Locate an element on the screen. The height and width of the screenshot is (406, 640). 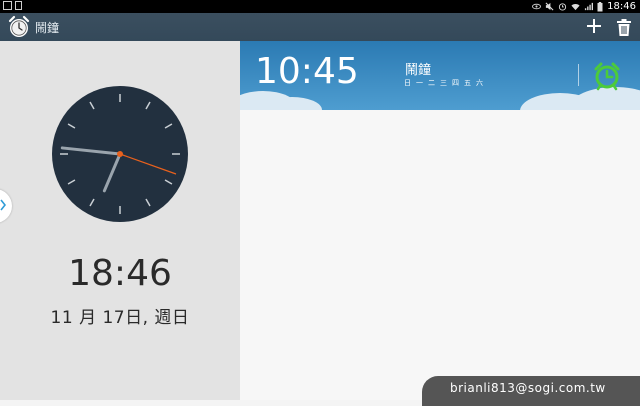
chevron-right-icon is located at coordinates (3, 205).